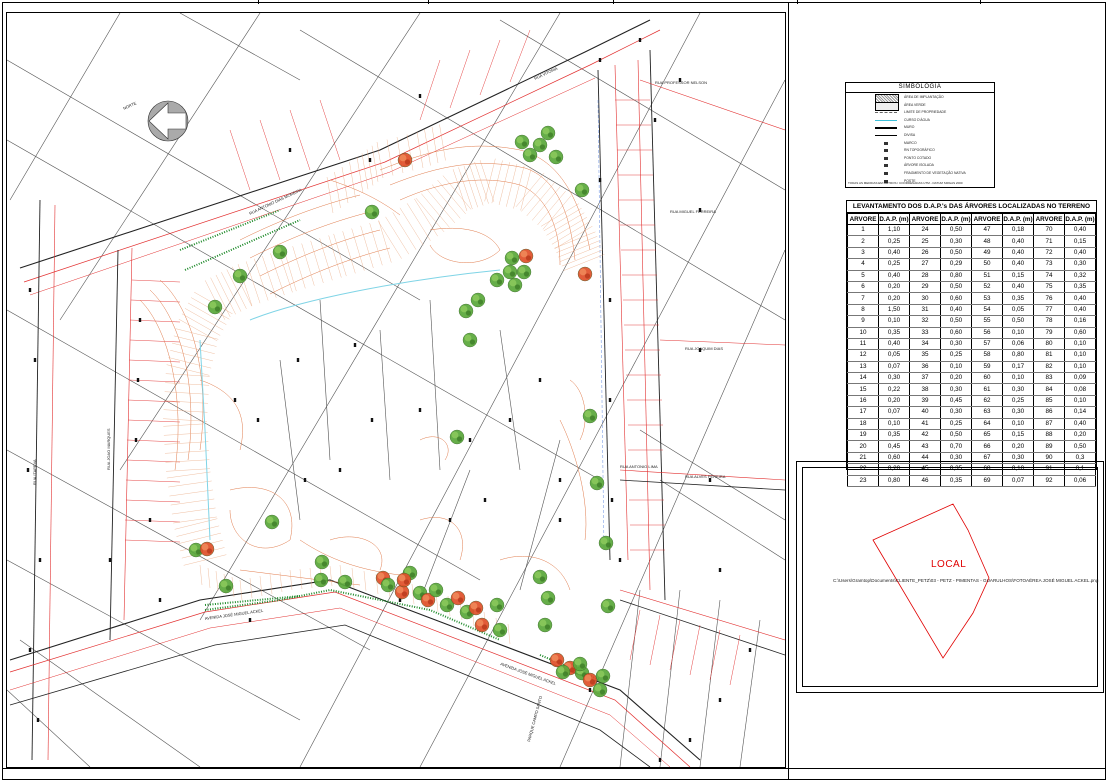 The height and width of the screenshot is (783, 1109). Describe the element at coordinates (705, 476) in the screenshot. I see `street-label-right-d: RUA ALVES PEREIRA` at that location.